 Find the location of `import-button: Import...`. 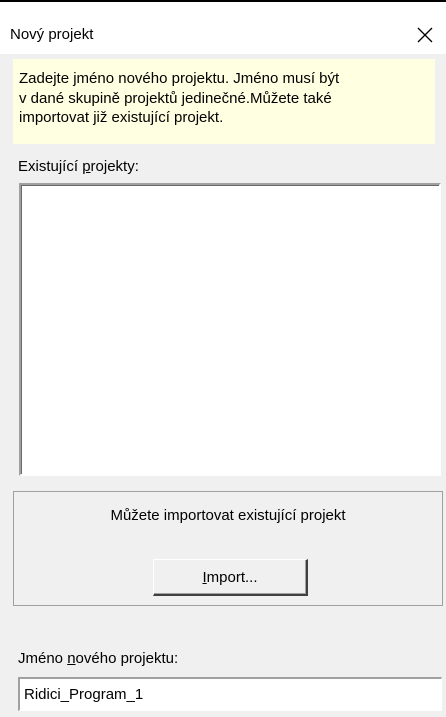

import-button: Import... is located at coordinates (230, 577).